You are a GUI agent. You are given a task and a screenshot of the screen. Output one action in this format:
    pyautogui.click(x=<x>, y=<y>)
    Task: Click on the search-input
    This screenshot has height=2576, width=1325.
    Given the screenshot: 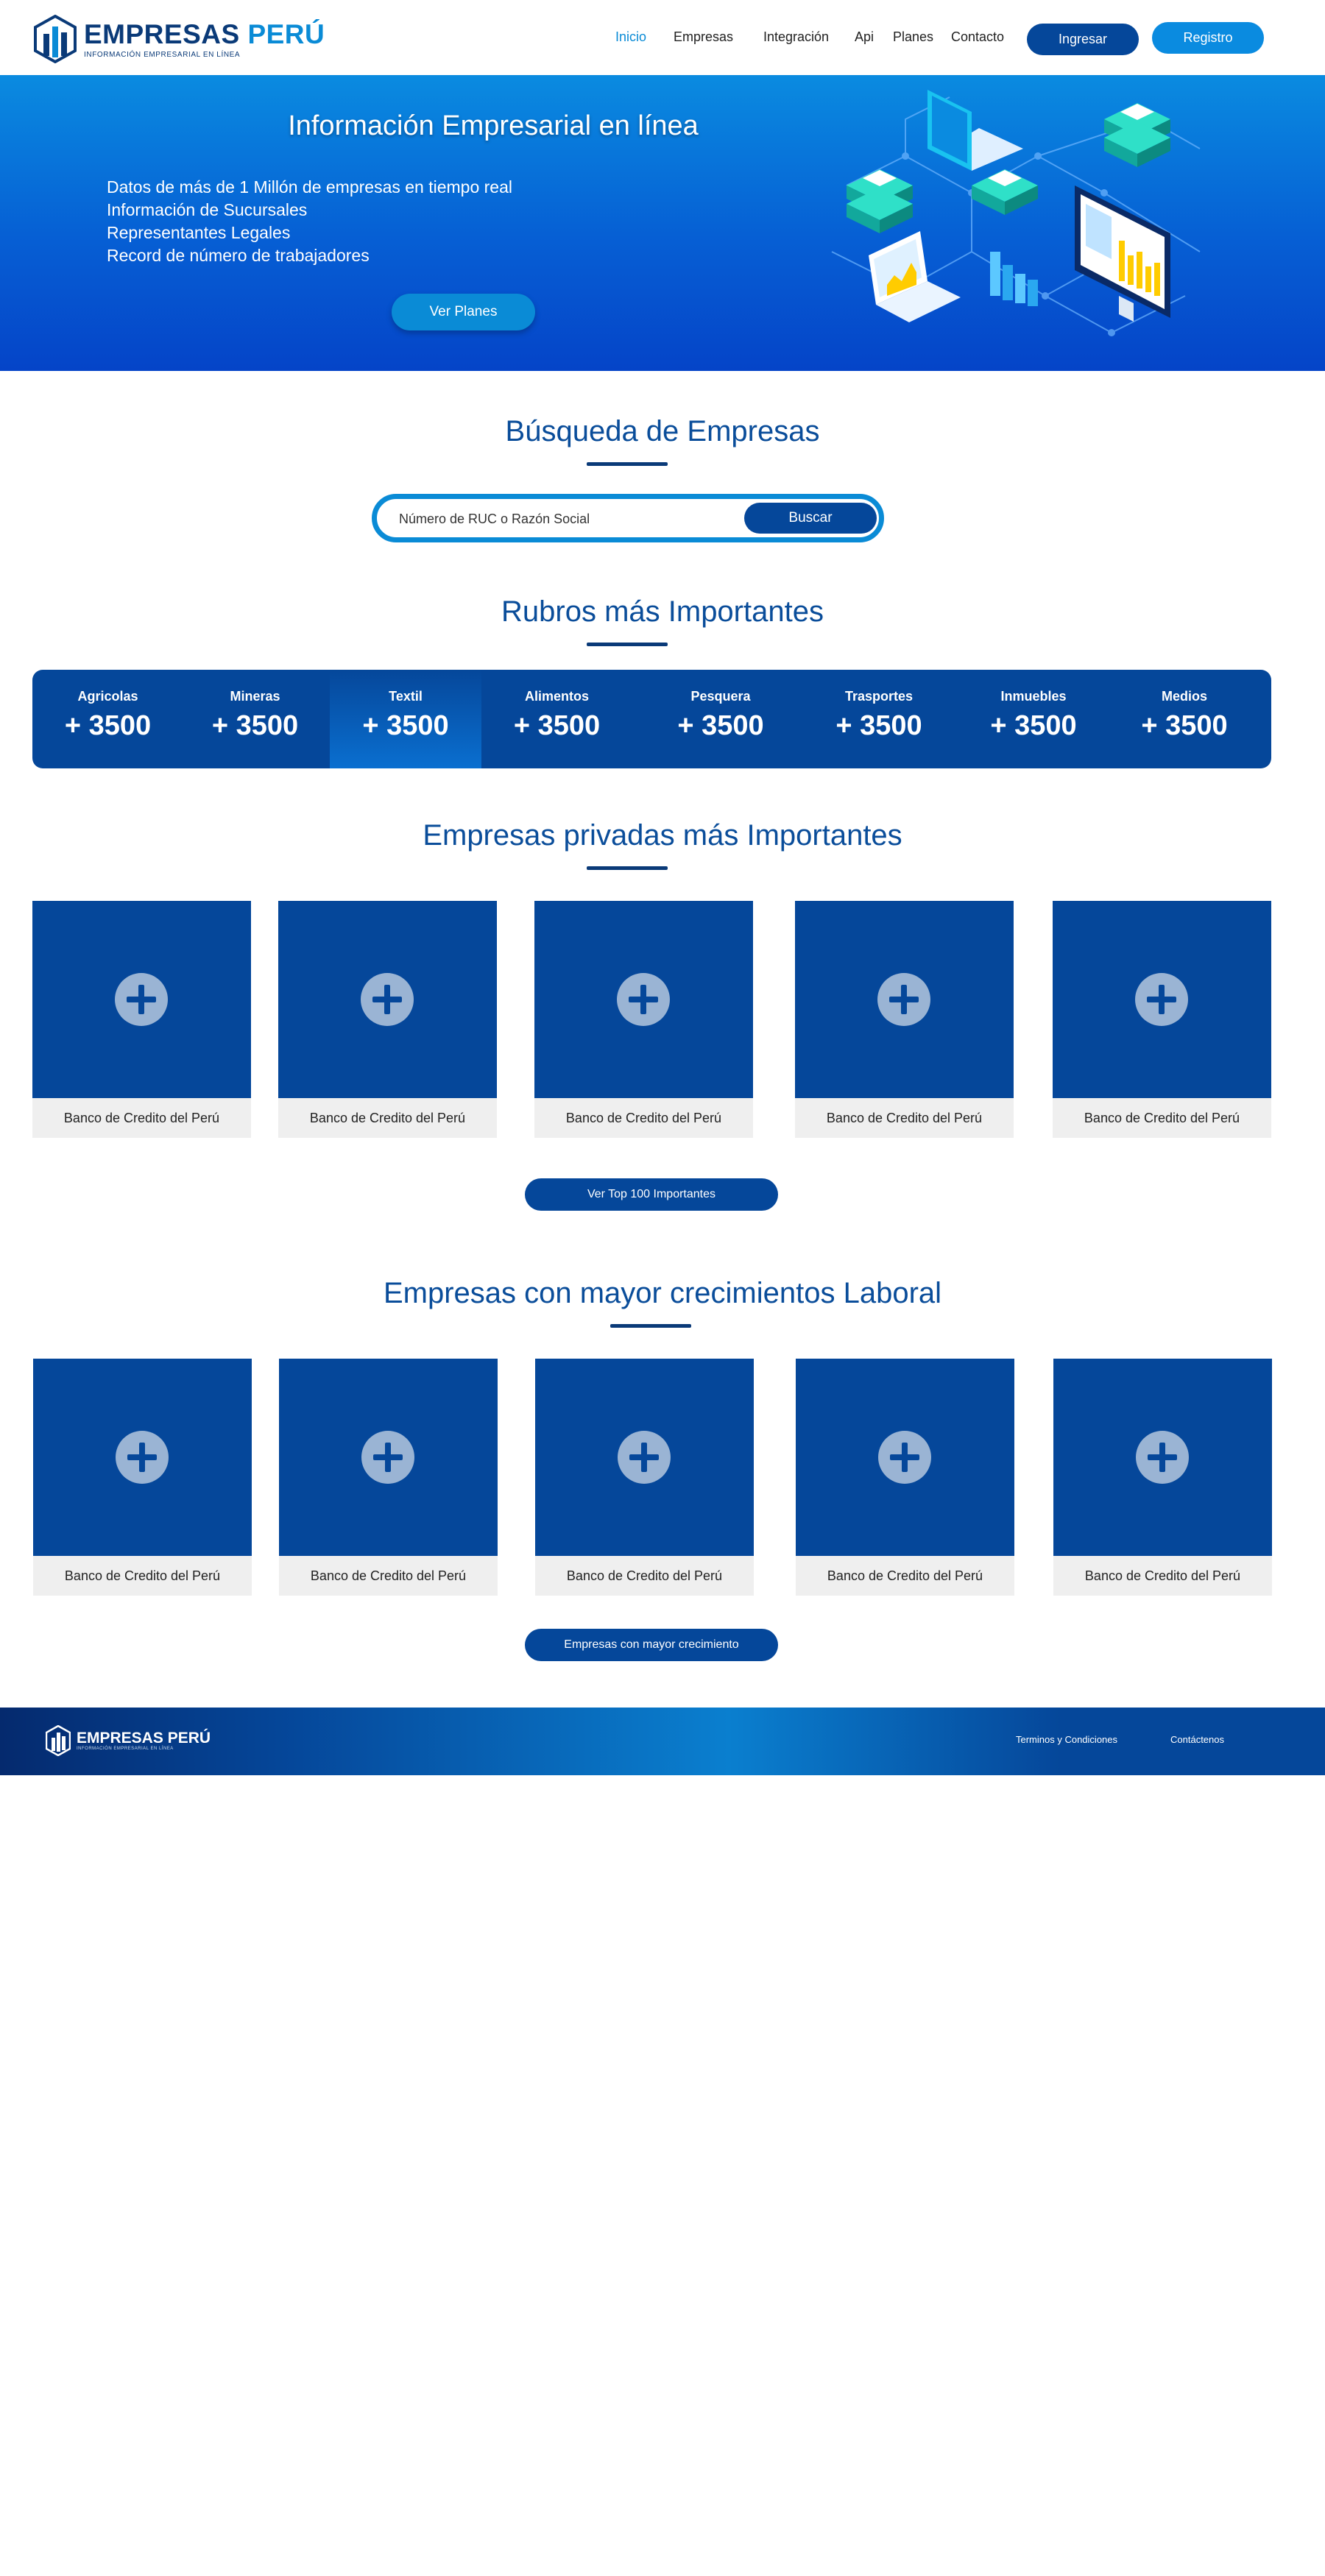 What is the action you would take?
    pyautogui.click(x=561, y=518)
    